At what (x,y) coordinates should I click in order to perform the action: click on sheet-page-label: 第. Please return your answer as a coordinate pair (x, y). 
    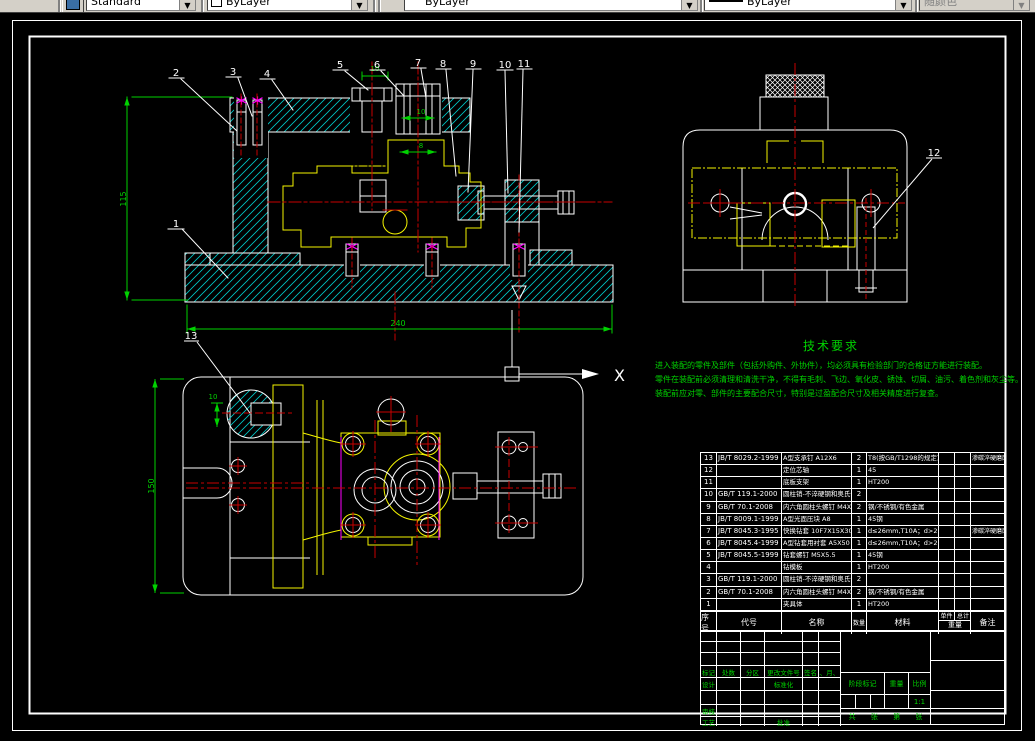
    Looking at the image, I should click on (897, 716).